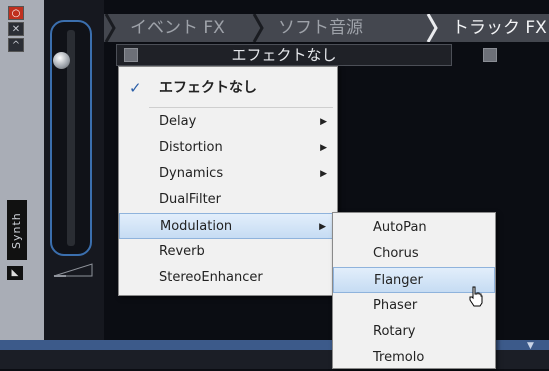 The image size is (549, 371). I want to click on menu-item-label: AutoPan, so click(400, 227).